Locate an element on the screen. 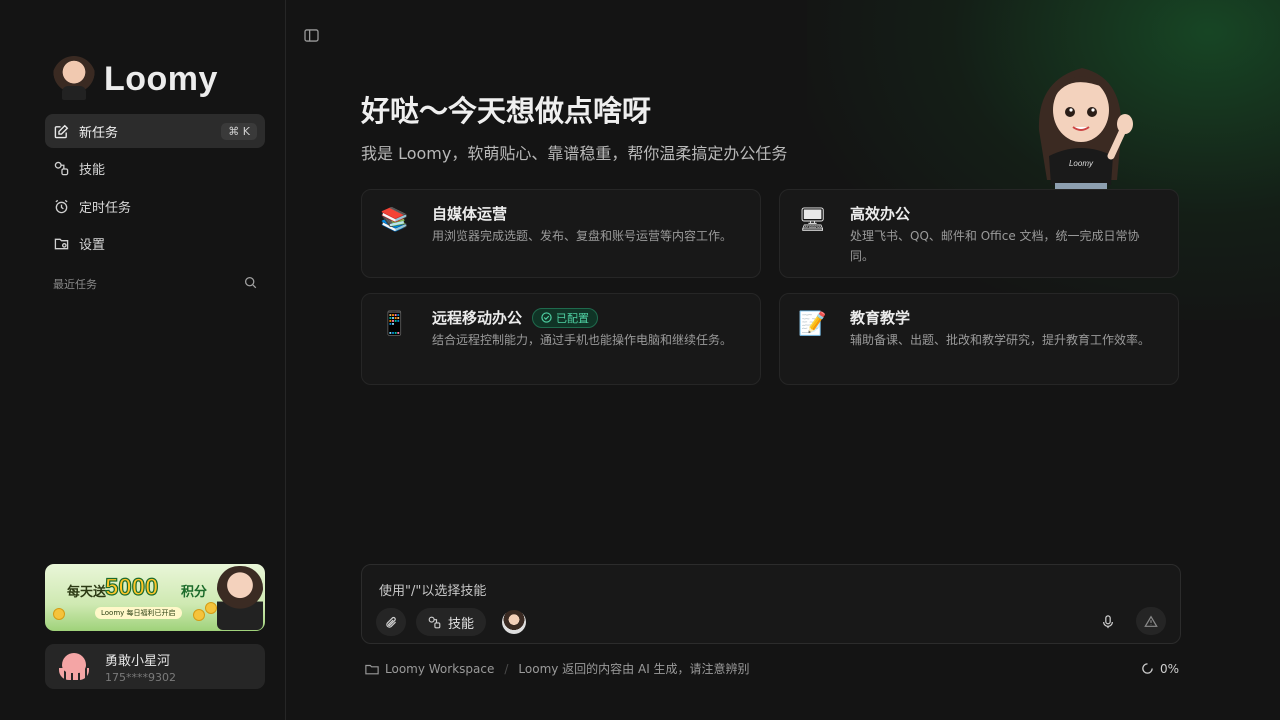 The width and height of the screenshot is (1280, 720). search-icon is located at coordinates (250, 284).